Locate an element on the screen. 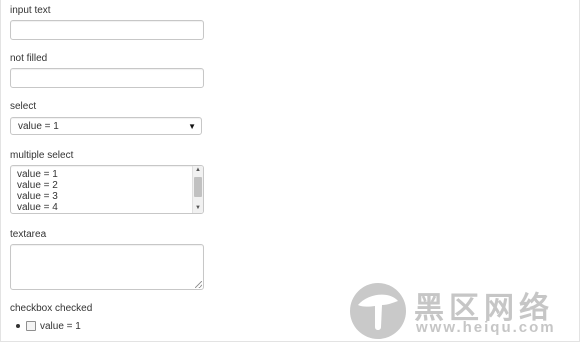  not-filled-label: not filled is located at coordinates (29, 58).